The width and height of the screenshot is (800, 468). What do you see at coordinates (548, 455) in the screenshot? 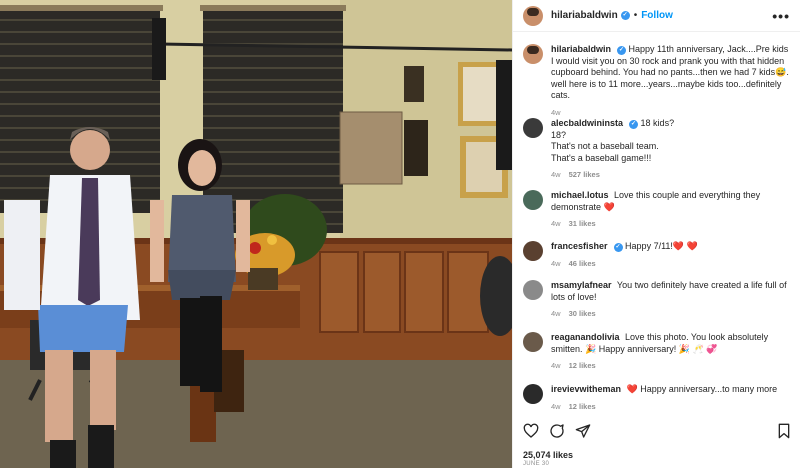
I see `likes-count: 25,074 likes` at bounding box center [548, 455].